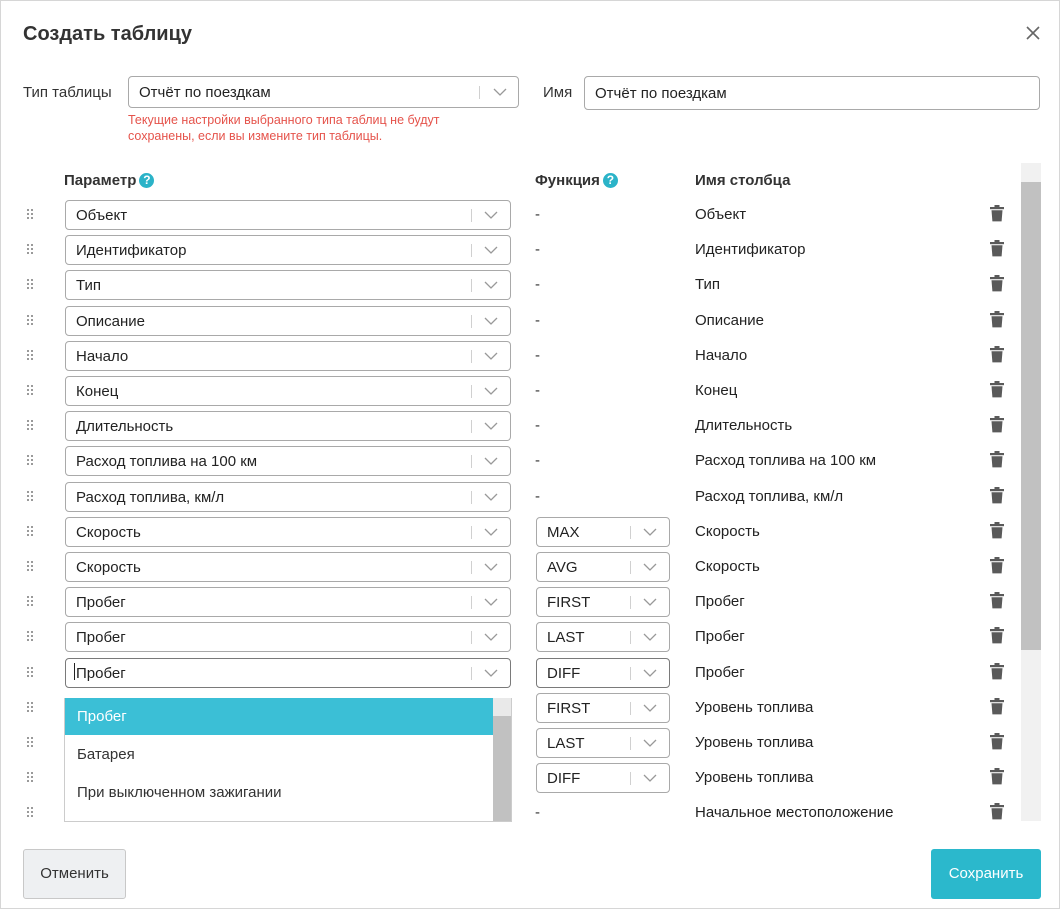 The image size is (1060, 909). What do you see at coordinates (812, 93) in the screenshot?
I see `name-input: Отчёт по поездкам` at bounding box center [812, 93].